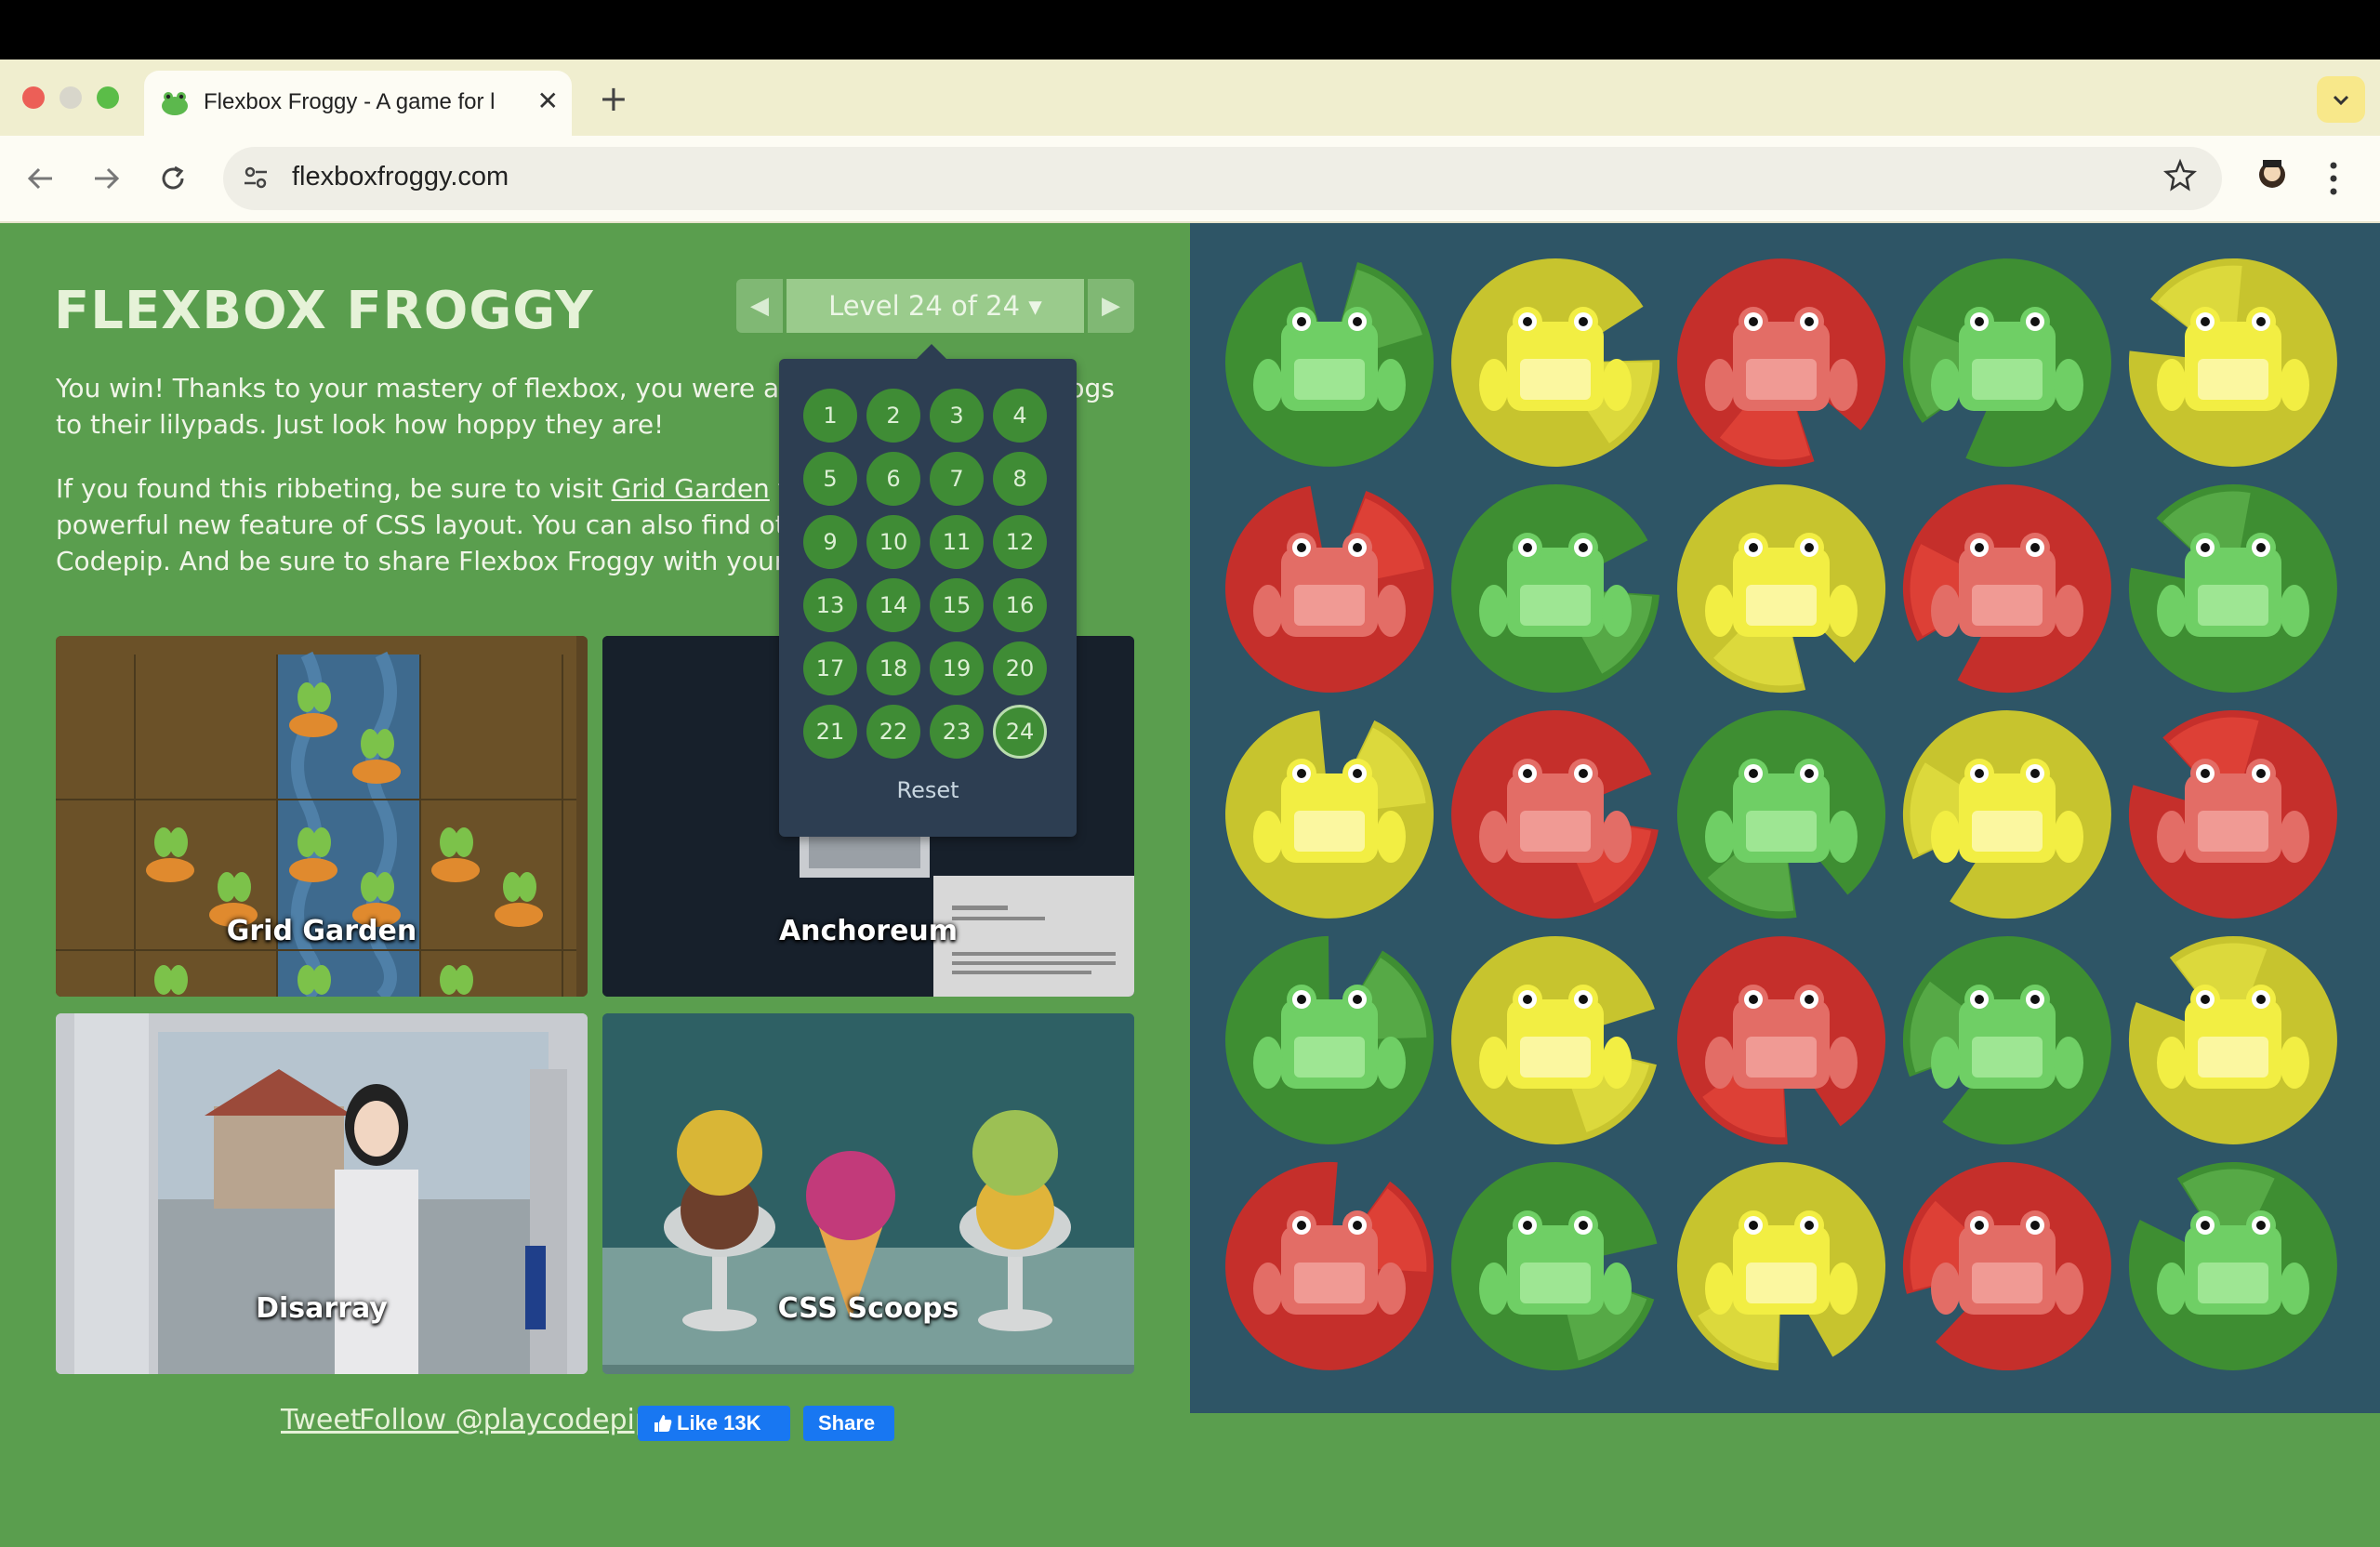 The width and height of the screenshot is (2380, 1547). What do you see at coordinates (830, 479) in the screenshot?
I see `level-5-button: 5` at bounding box center [830, 479].